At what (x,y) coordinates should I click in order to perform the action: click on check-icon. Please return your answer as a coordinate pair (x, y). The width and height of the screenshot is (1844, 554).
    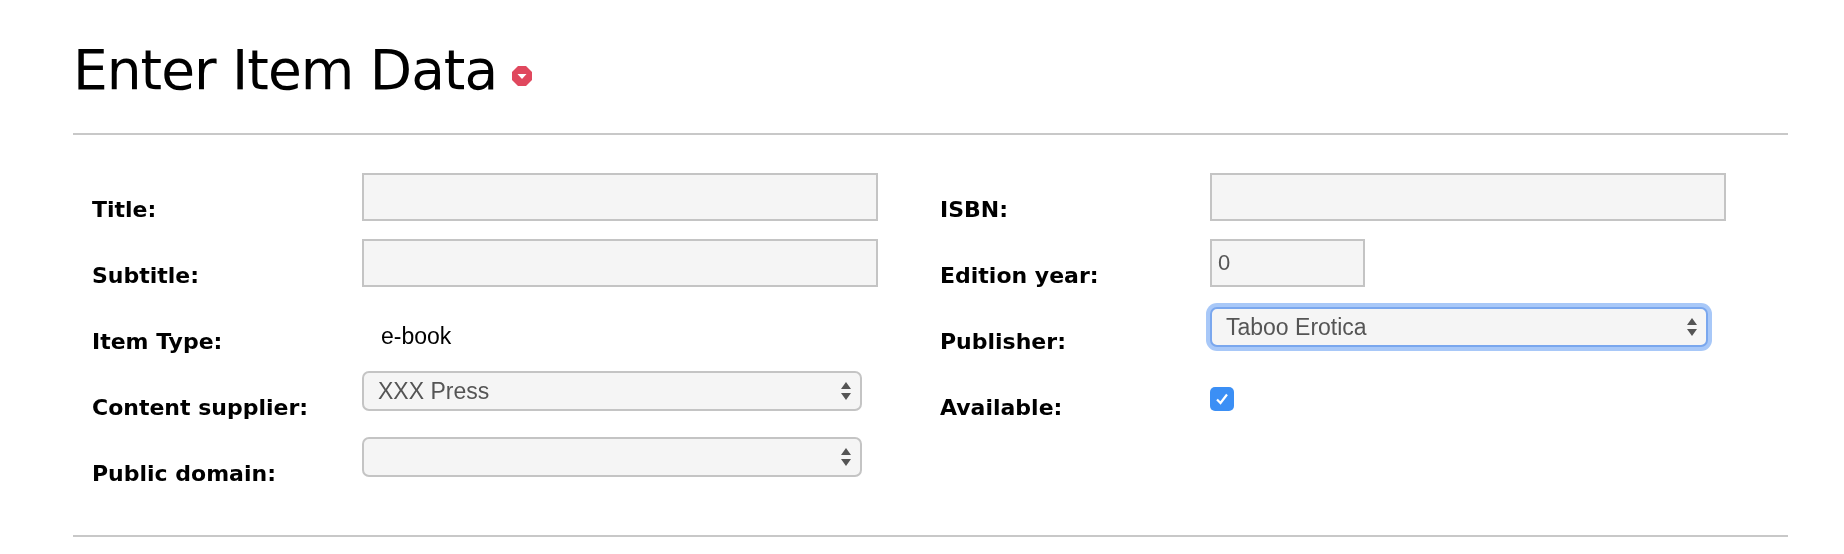
    Looking at the image, I should click on (1222, 399).